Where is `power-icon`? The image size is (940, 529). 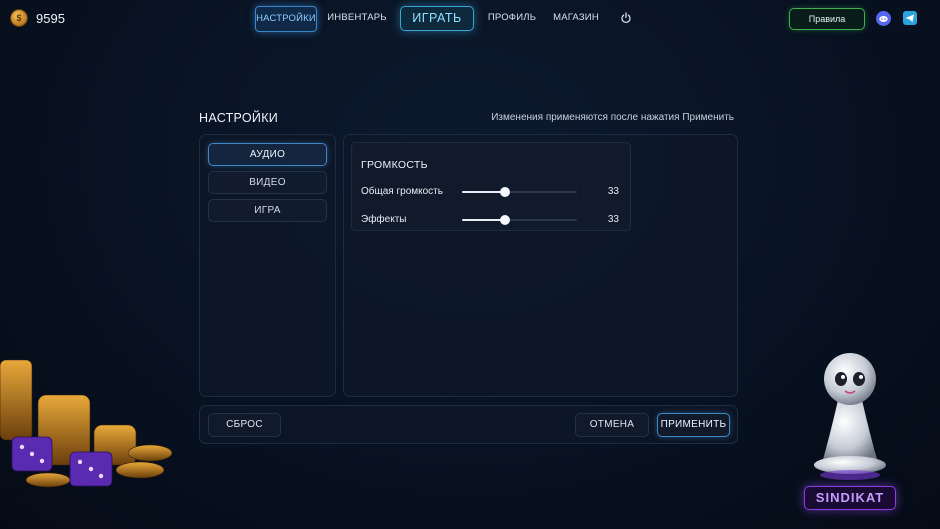
power-icon is located at coordinates (626, 18).